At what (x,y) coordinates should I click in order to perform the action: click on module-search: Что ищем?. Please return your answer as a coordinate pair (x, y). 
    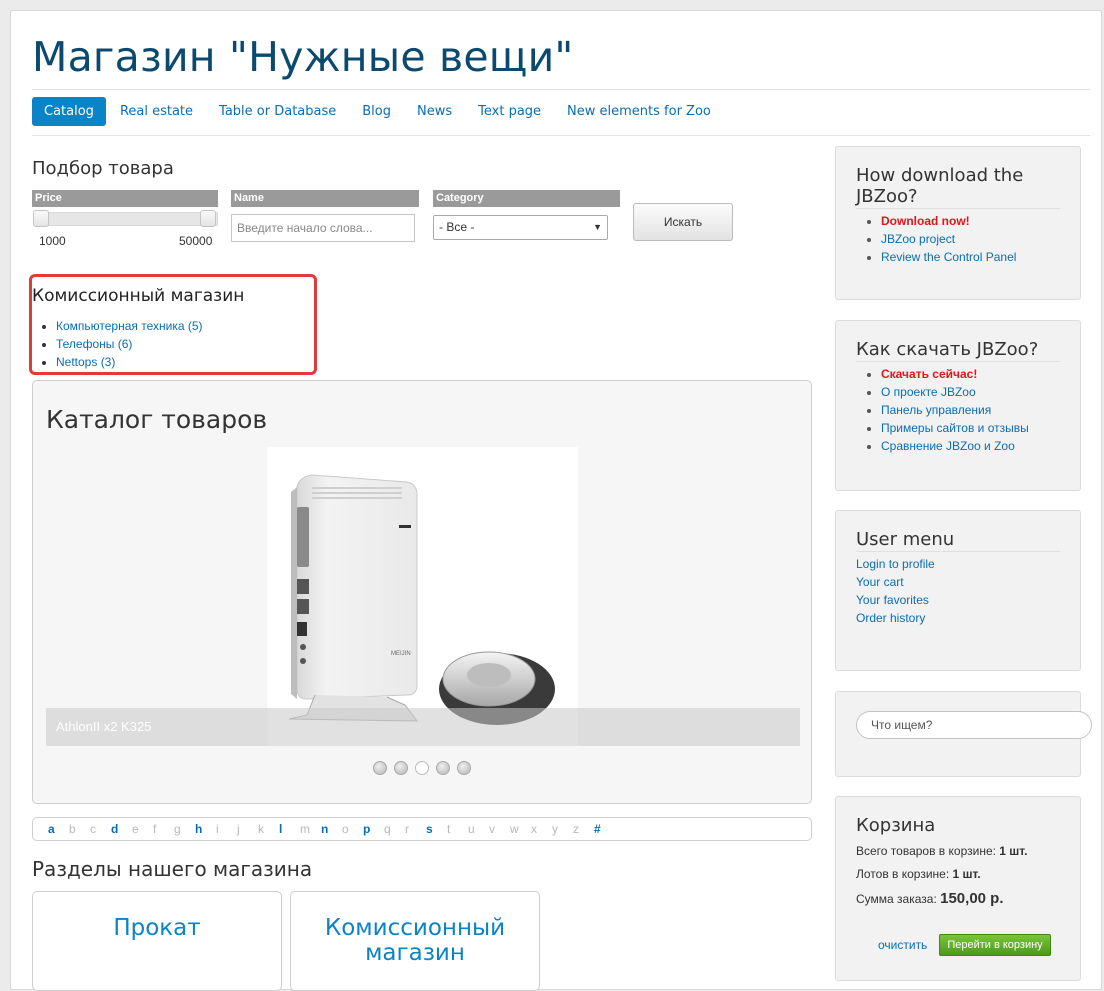
    Looking at the image, I should click on (963, 734).